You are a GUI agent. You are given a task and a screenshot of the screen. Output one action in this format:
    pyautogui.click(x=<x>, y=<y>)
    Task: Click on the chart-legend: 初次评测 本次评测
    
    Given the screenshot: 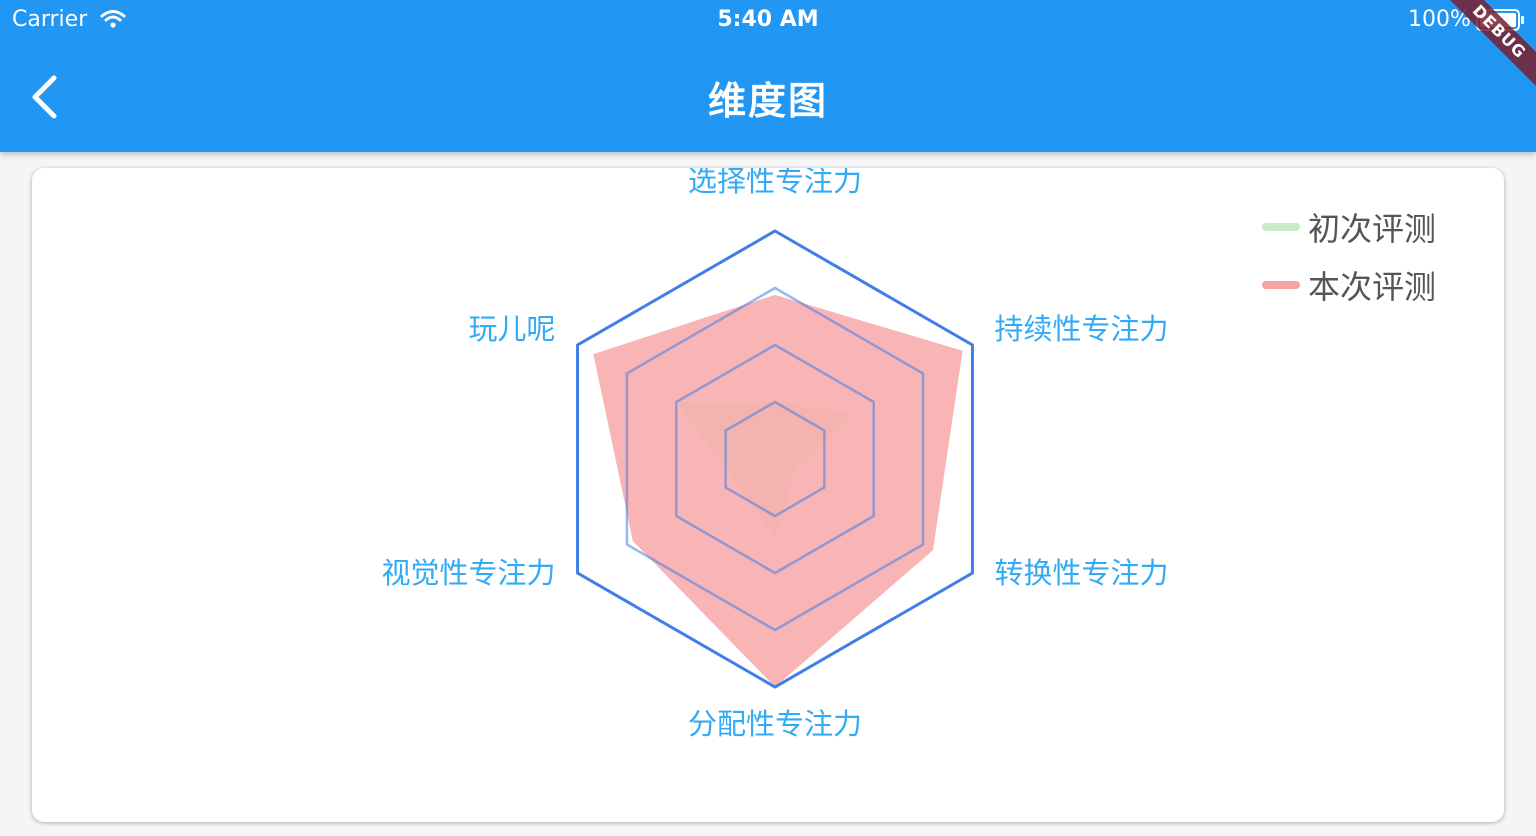 What is the action you would take?
    pyautogui.click(x=1349, y=256)
    